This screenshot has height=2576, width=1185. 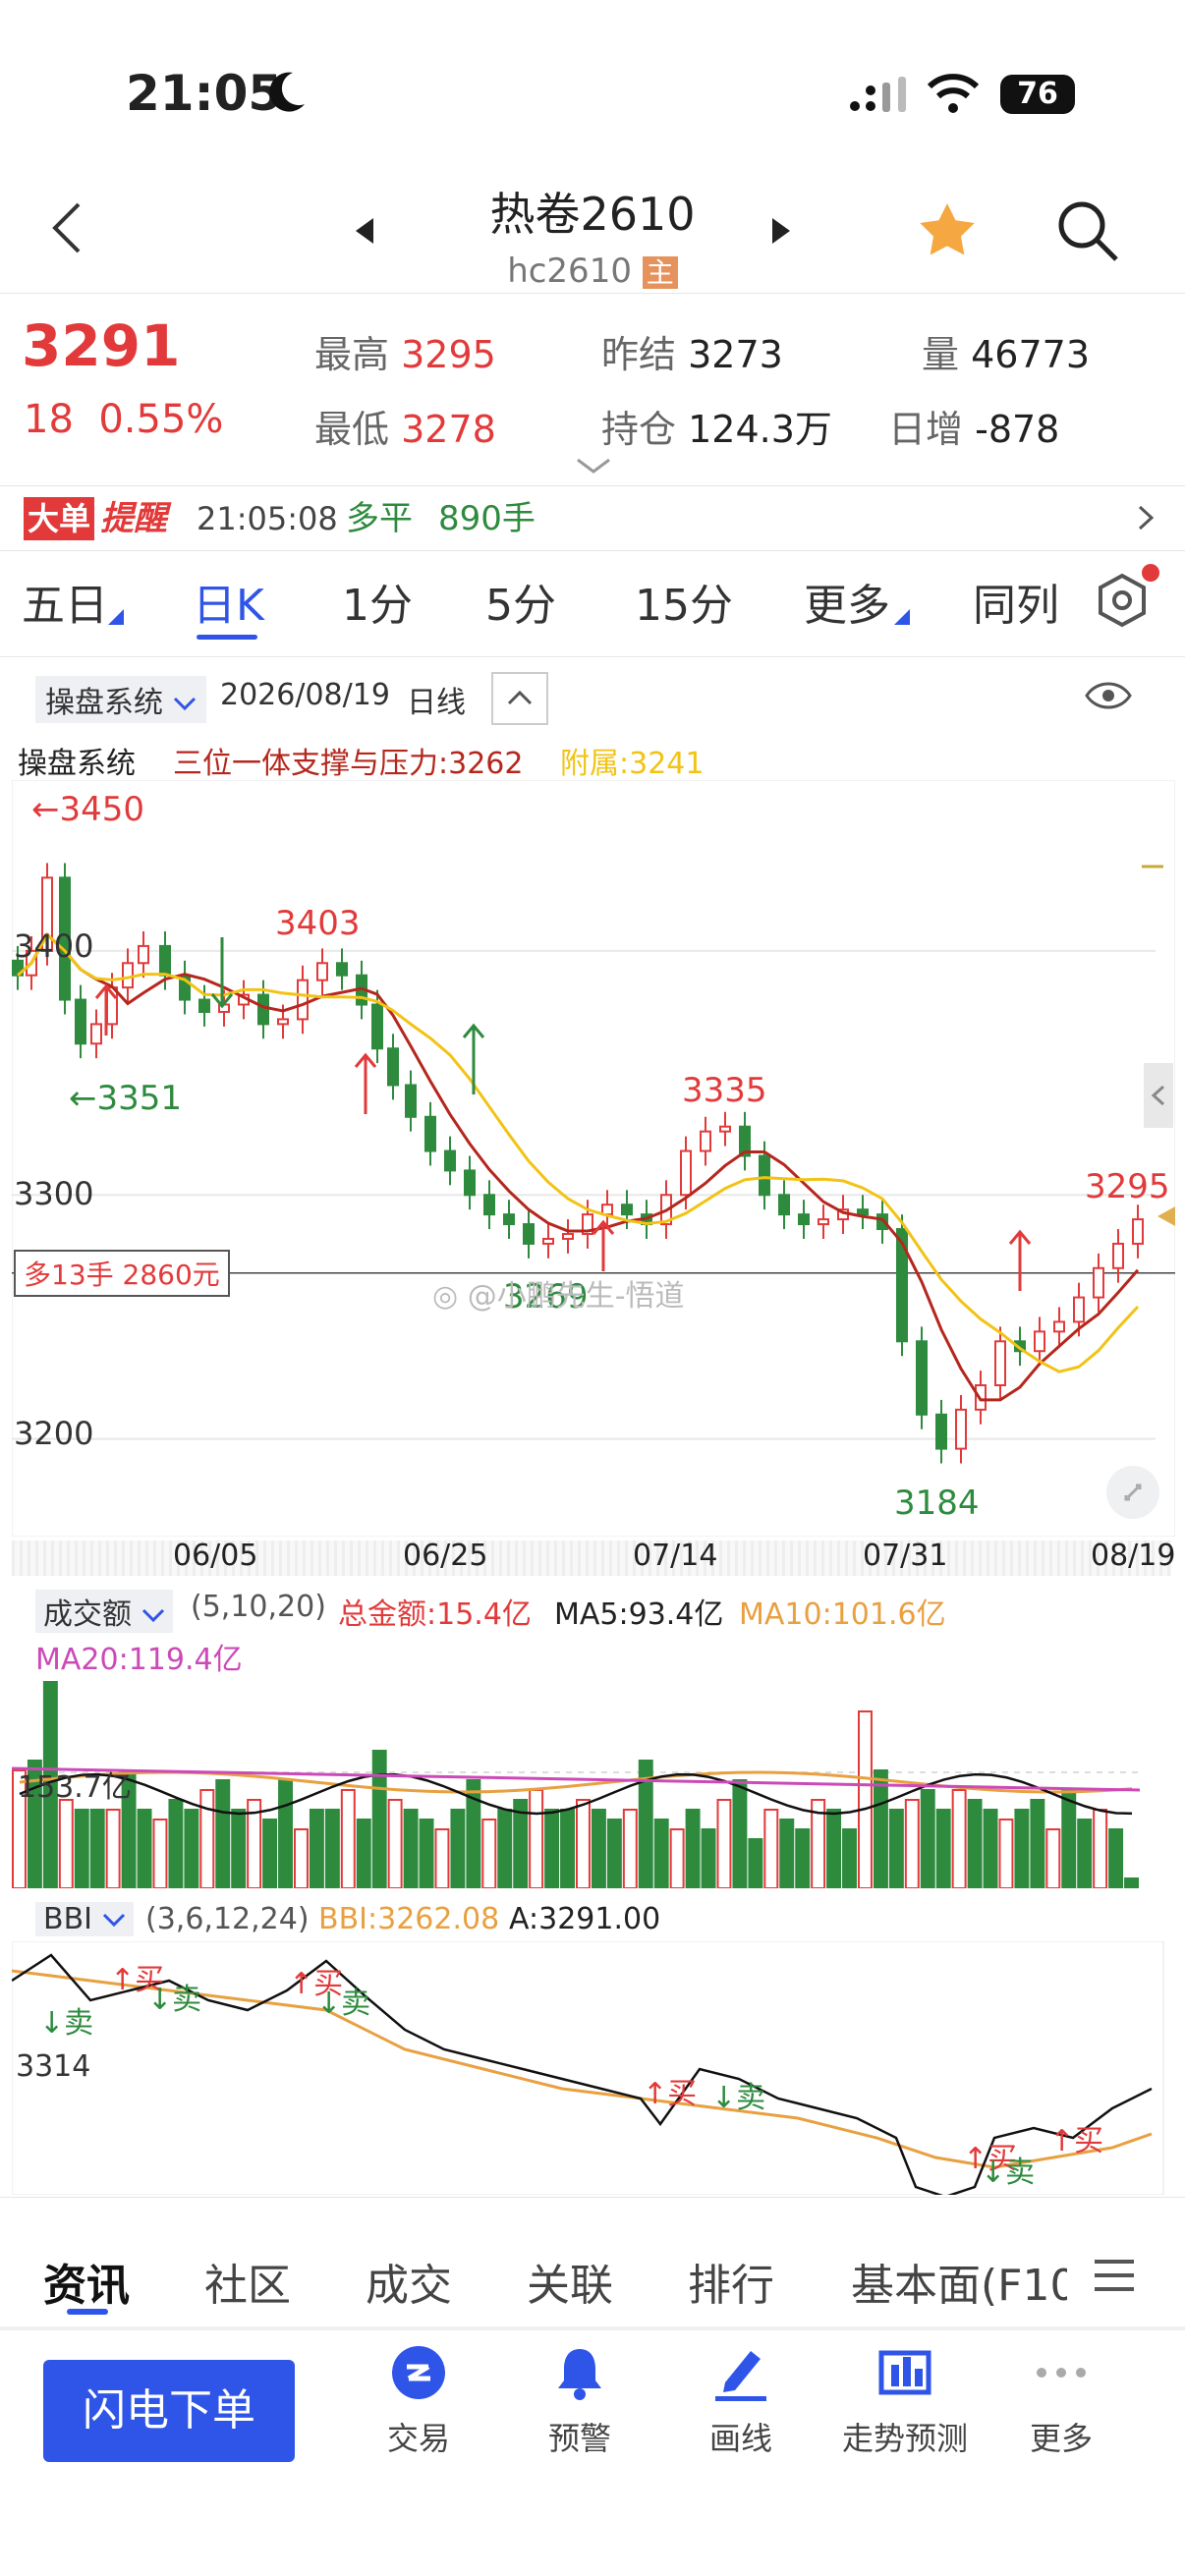 I want to click on tab-news: 资讯, so click(x=87, y=2281).